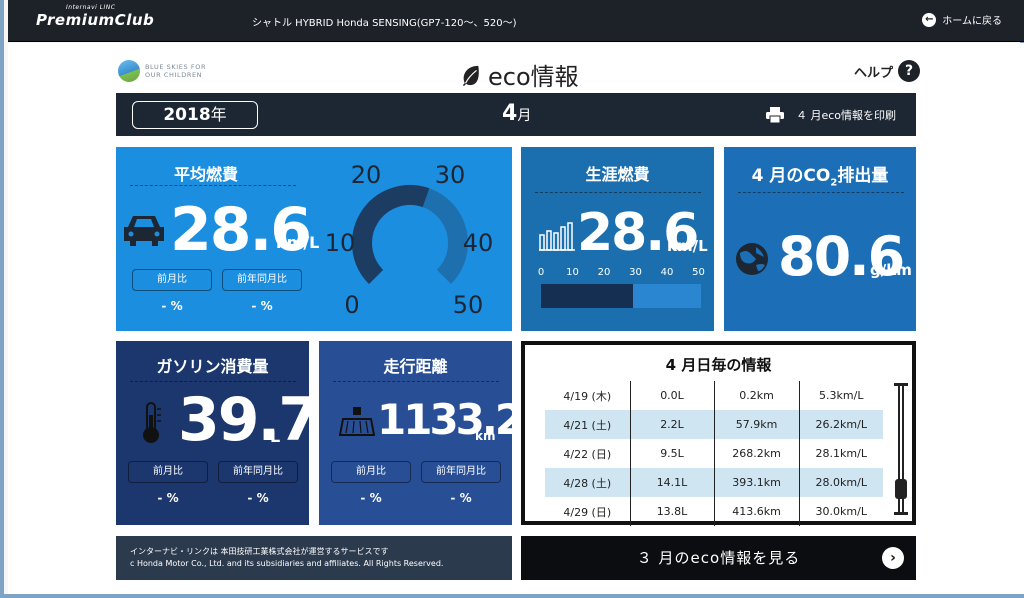 Image resolution: width=1024 pixels, height=598 pixels. What do you see at coordinates (172, 306) in the screenshot?
I see `avg-prev-month-value: - %` at bounding box center [172, 306].